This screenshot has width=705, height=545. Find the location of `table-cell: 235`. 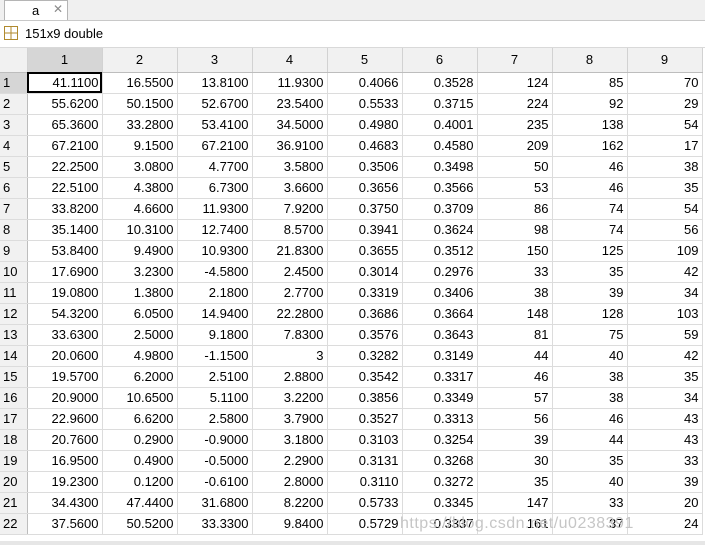

table-cell: 235 is located at coordinates (515, 125).